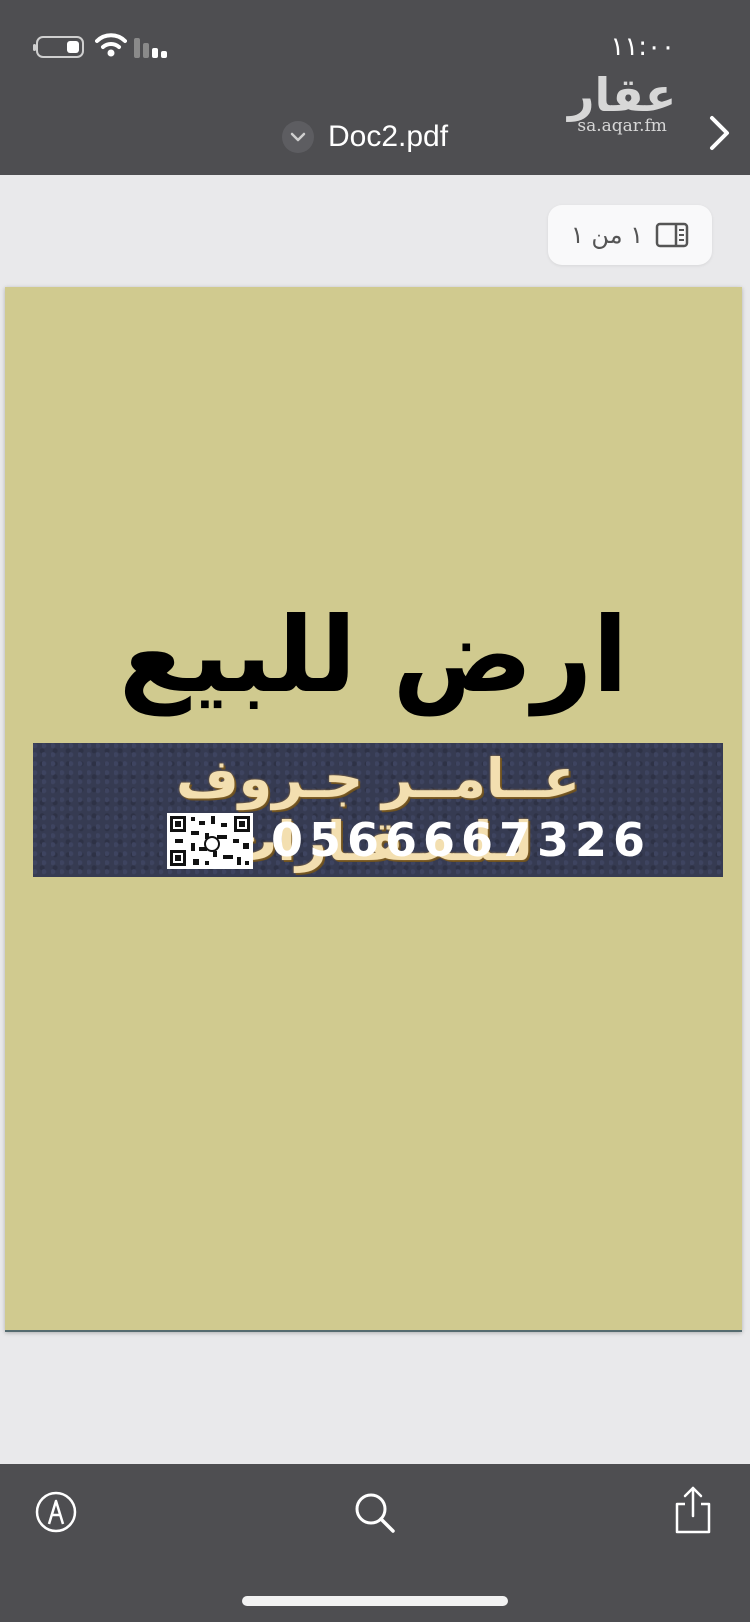 The width and height of the screenshot is (750, 1622). Describe the element at coordinates (373, 655) in the screenshot. I see `document-heading: ارض للبيع` at that location.